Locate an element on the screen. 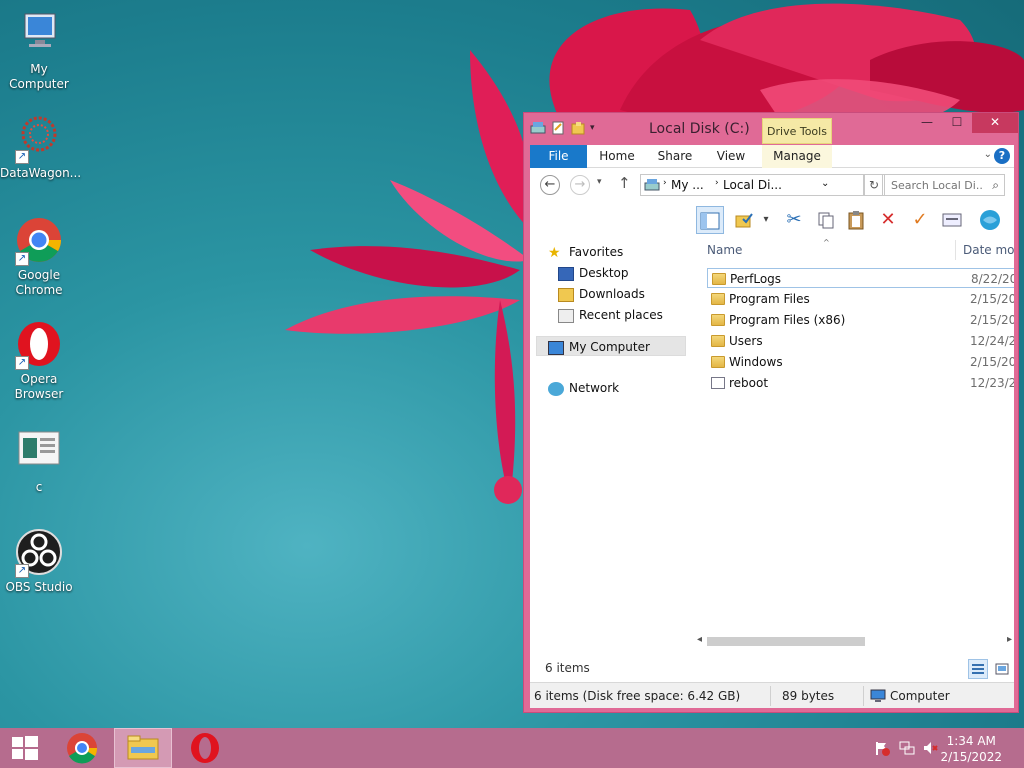  navigation-pane-button is located at coordinates (710, 220).